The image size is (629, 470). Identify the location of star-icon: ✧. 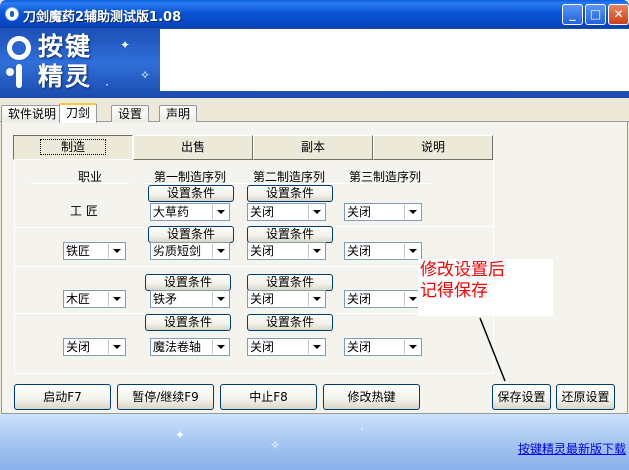
(145, 75).